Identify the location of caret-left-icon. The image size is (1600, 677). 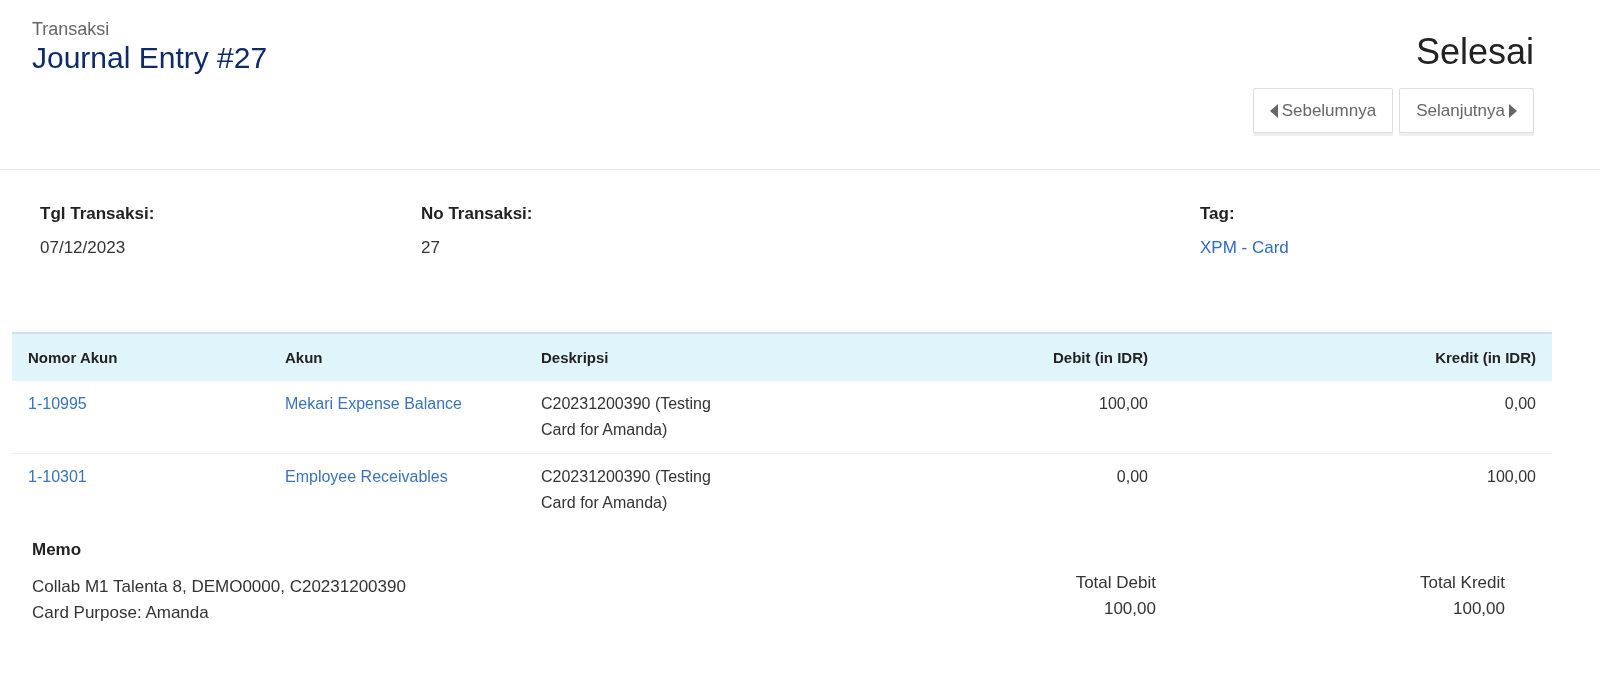
(1273, 110).